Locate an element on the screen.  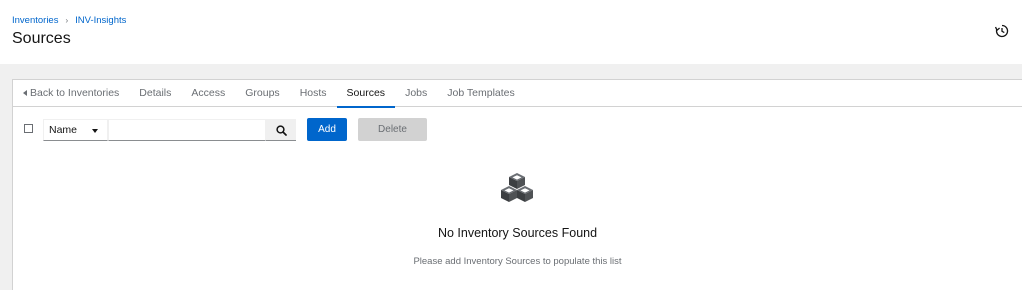
tab-label: Back to Inventories is located at coordinates (75, 93).